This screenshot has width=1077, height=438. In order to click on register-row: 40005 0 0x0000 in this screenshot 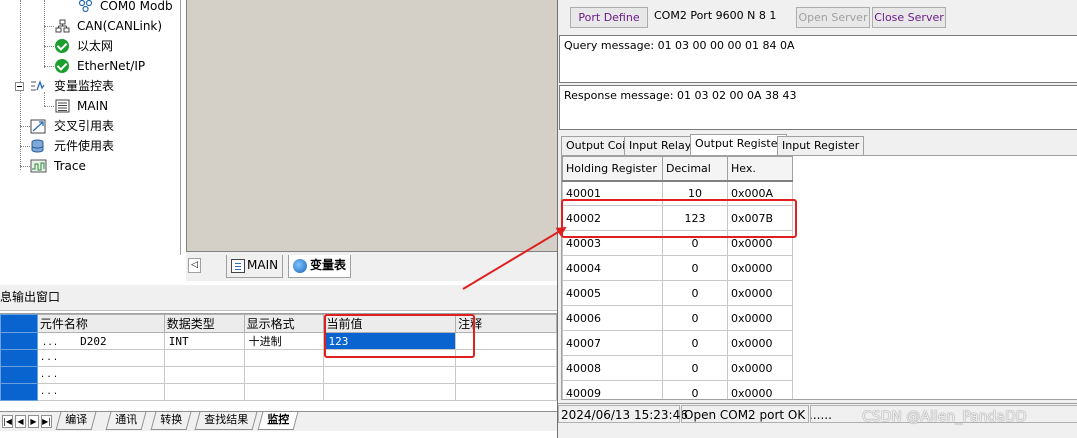, I will do `click(677, 293)`.